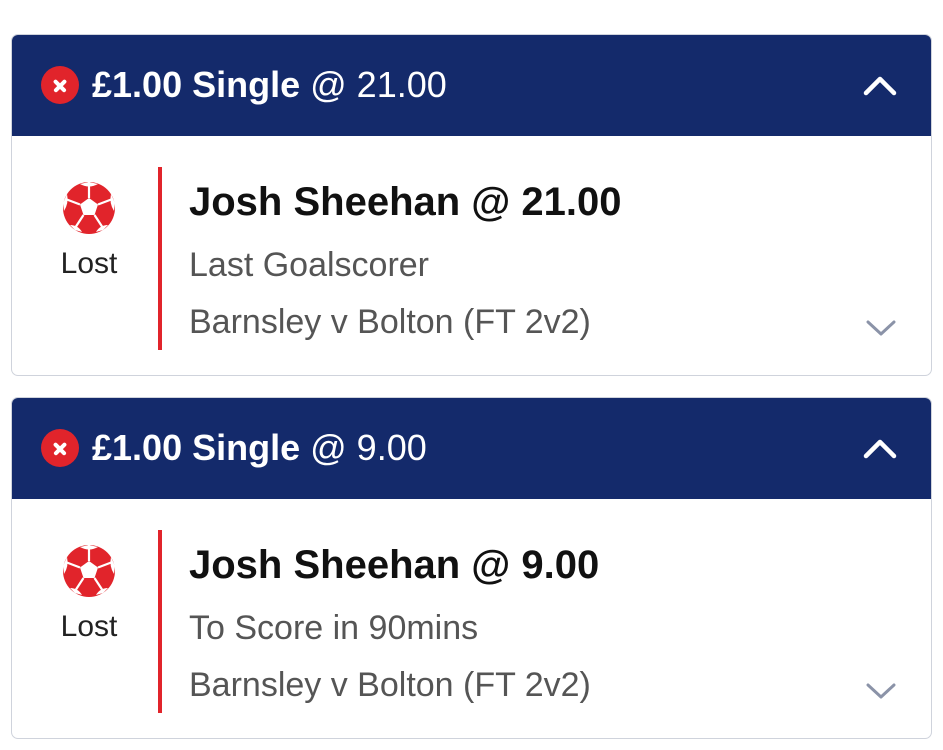  What do you see at coordinates (471, 448) in the screenshot?
I see `bet-header: £1.00 Single @ 9.00` at bounding box center [471, 448].